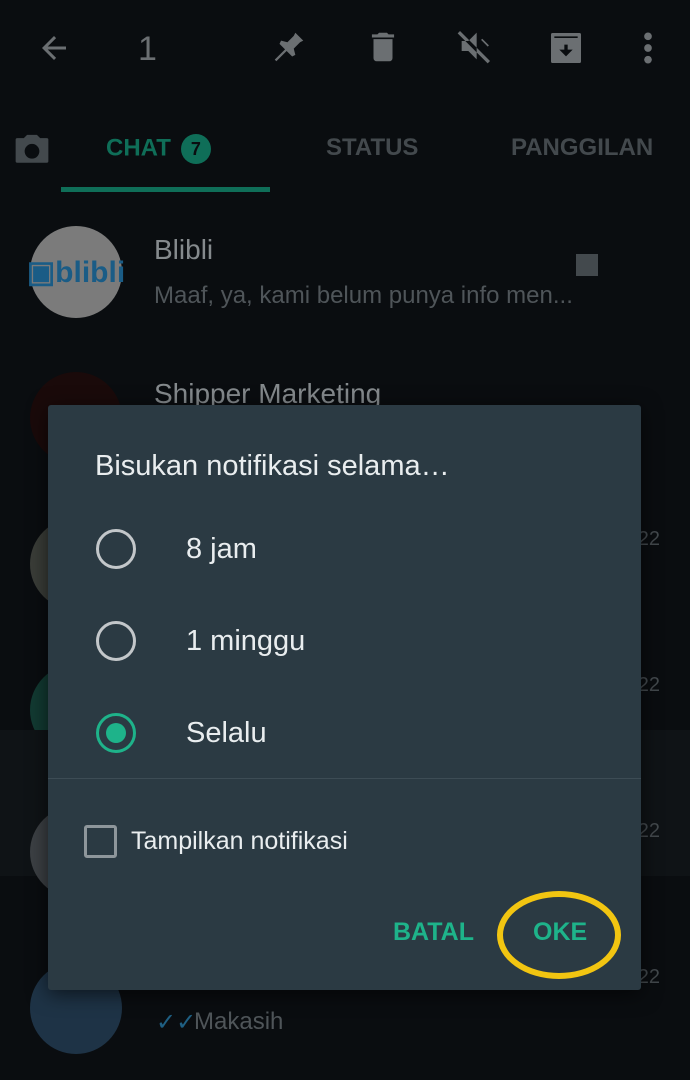 The image size is (690, 1080). Describe the element at coordinates (176, 1022) in the screenshot. I see `read-ticks-icon: ✓✓` at that location.